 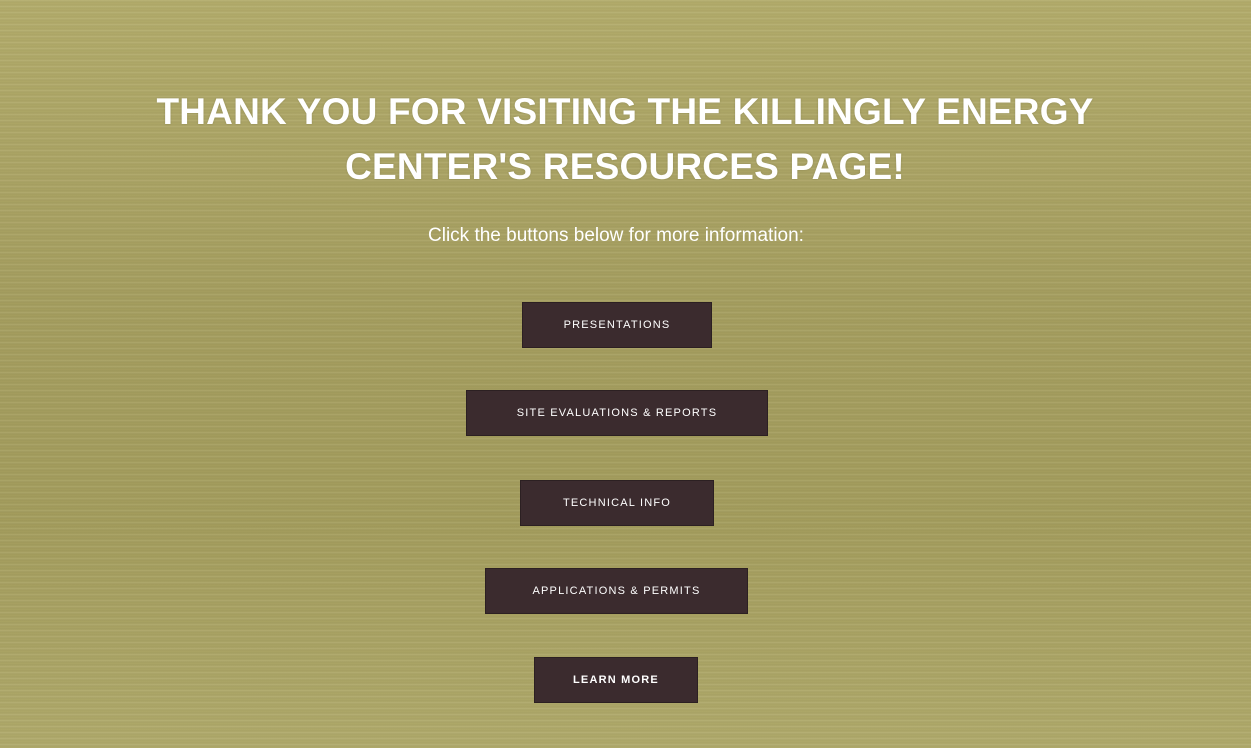 I want to click on technical-info-button: TECHNICAL INFO, so click(x=617, y=503).